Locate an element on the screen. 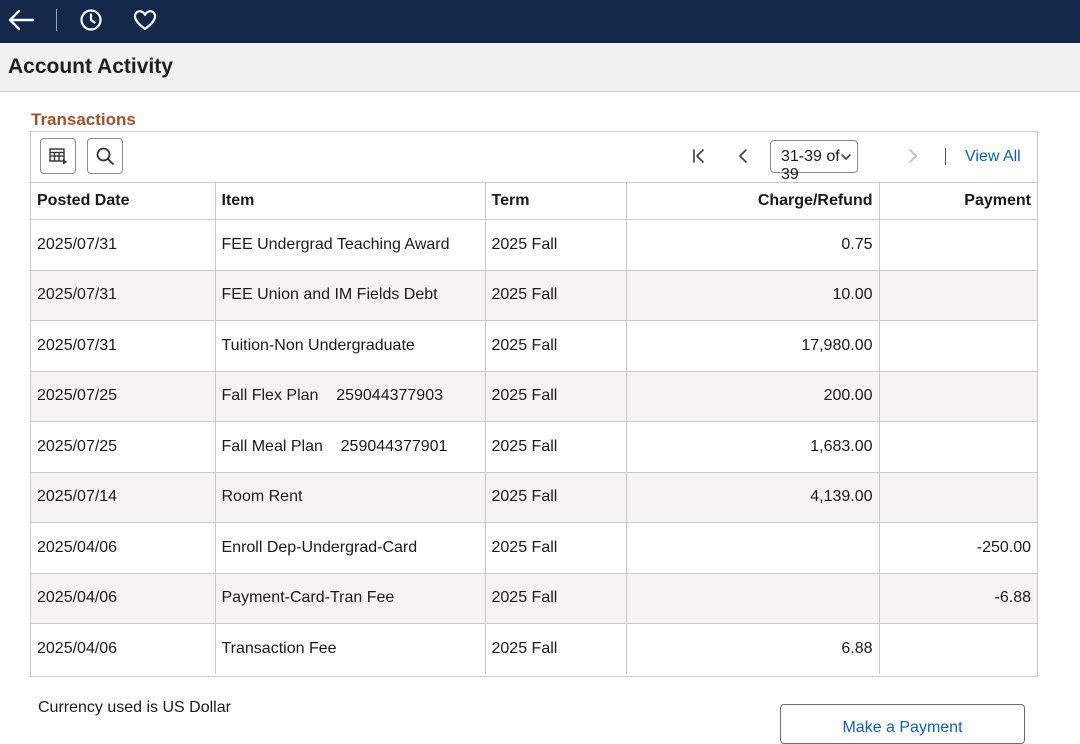  cell-charge-refund: 1,683.00 is located at coordinates (753, 447).